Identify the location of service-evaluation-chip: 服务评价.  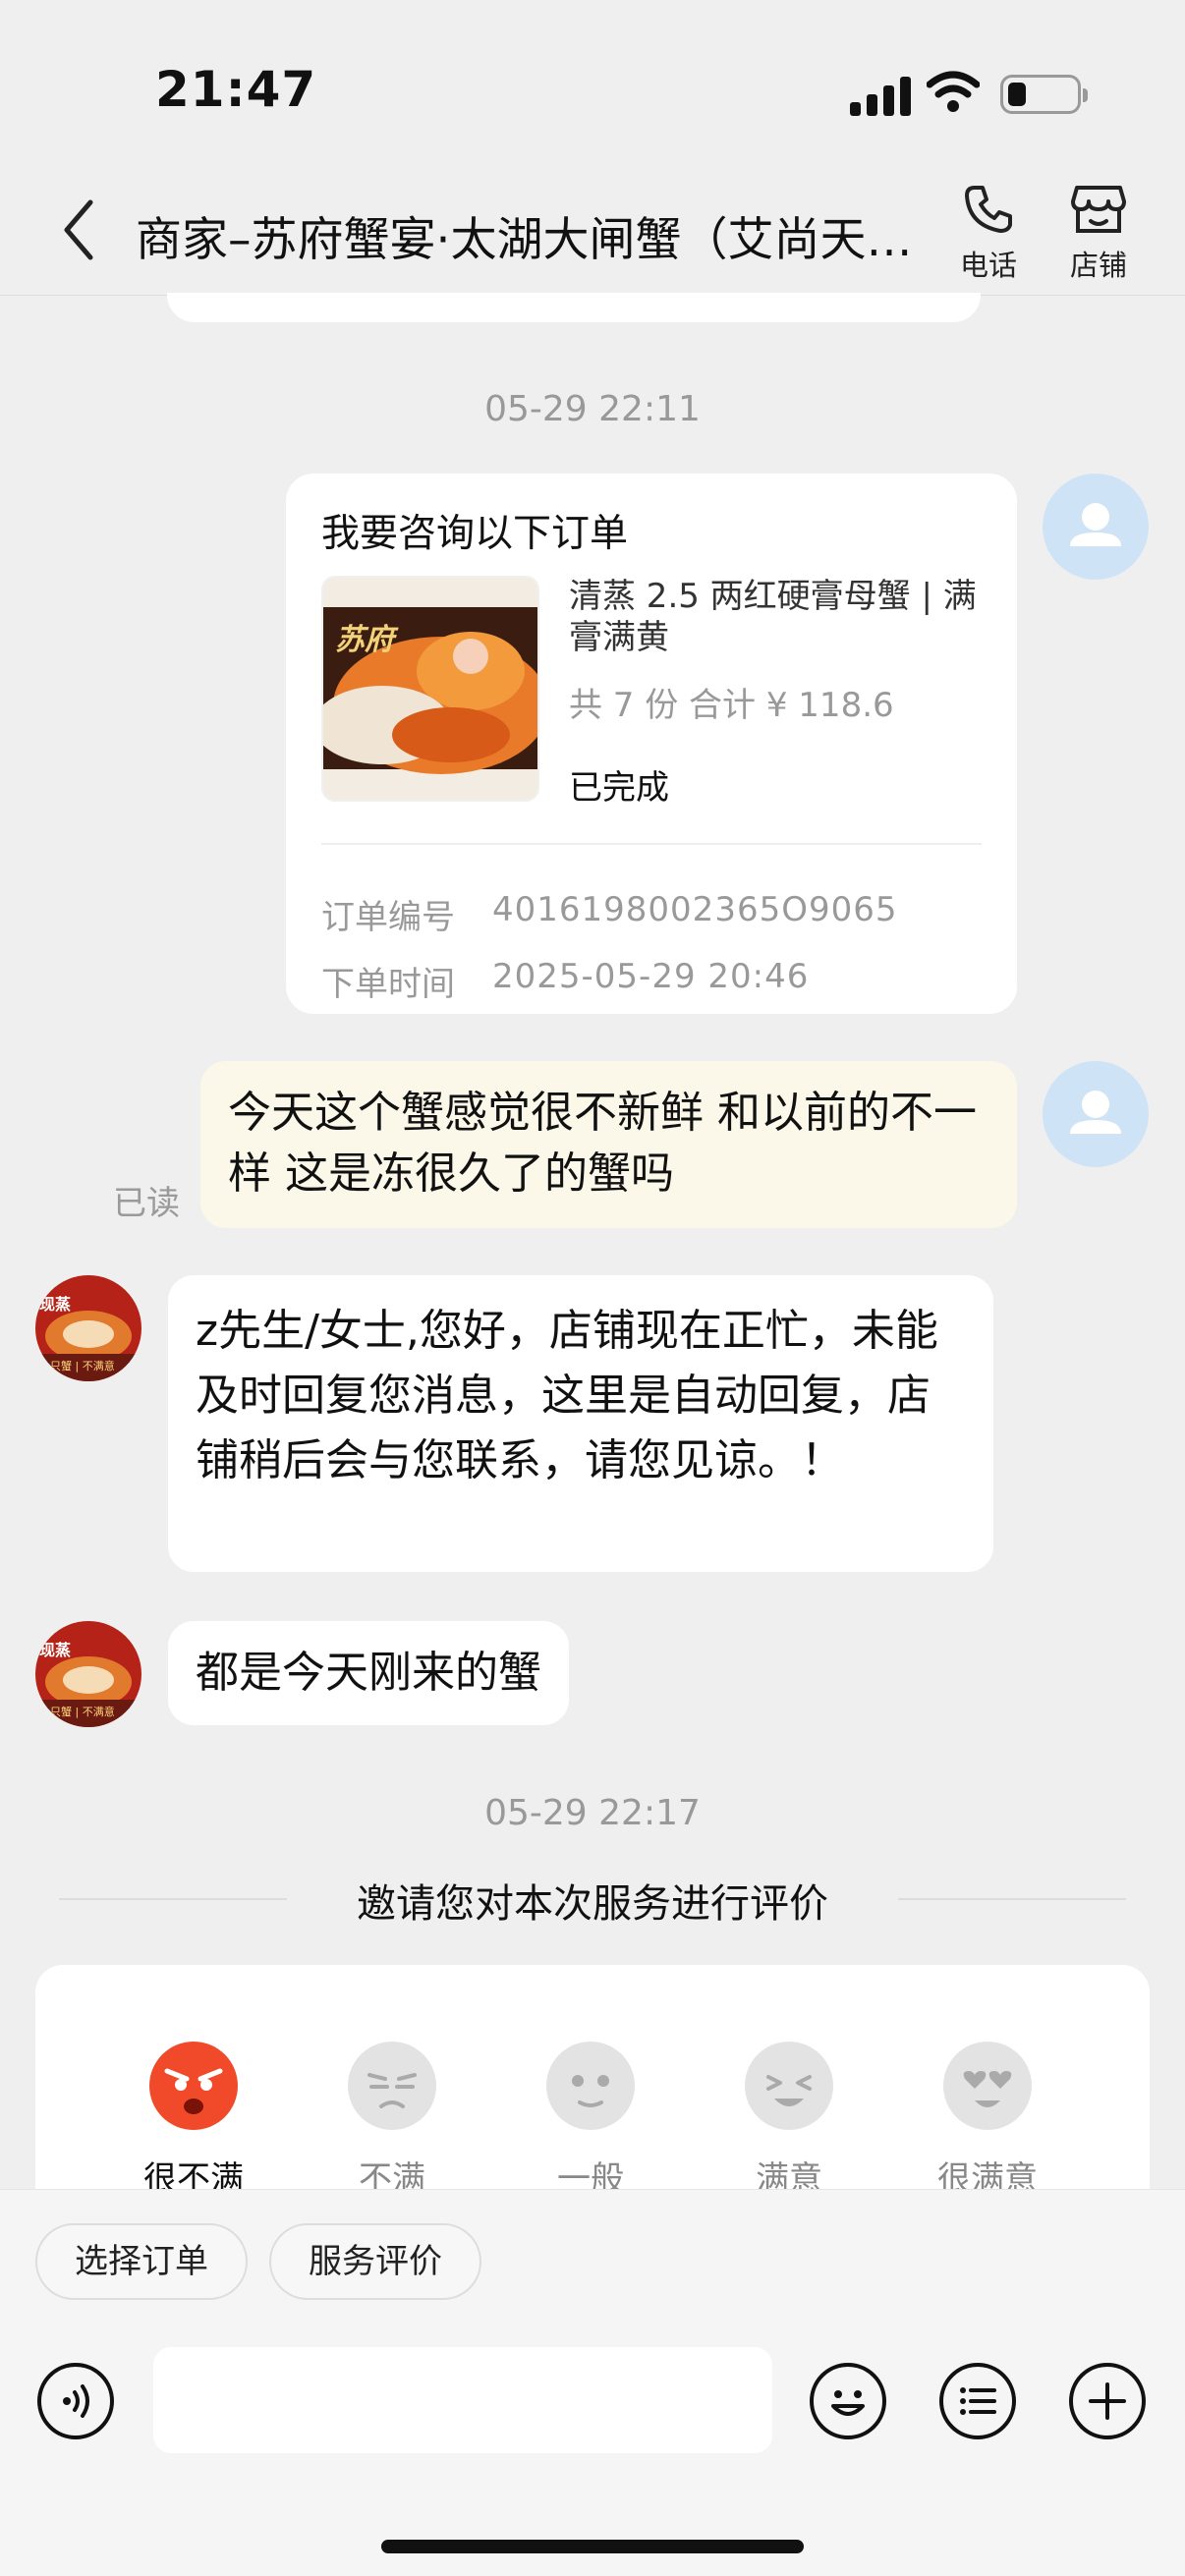
(375, 2261).